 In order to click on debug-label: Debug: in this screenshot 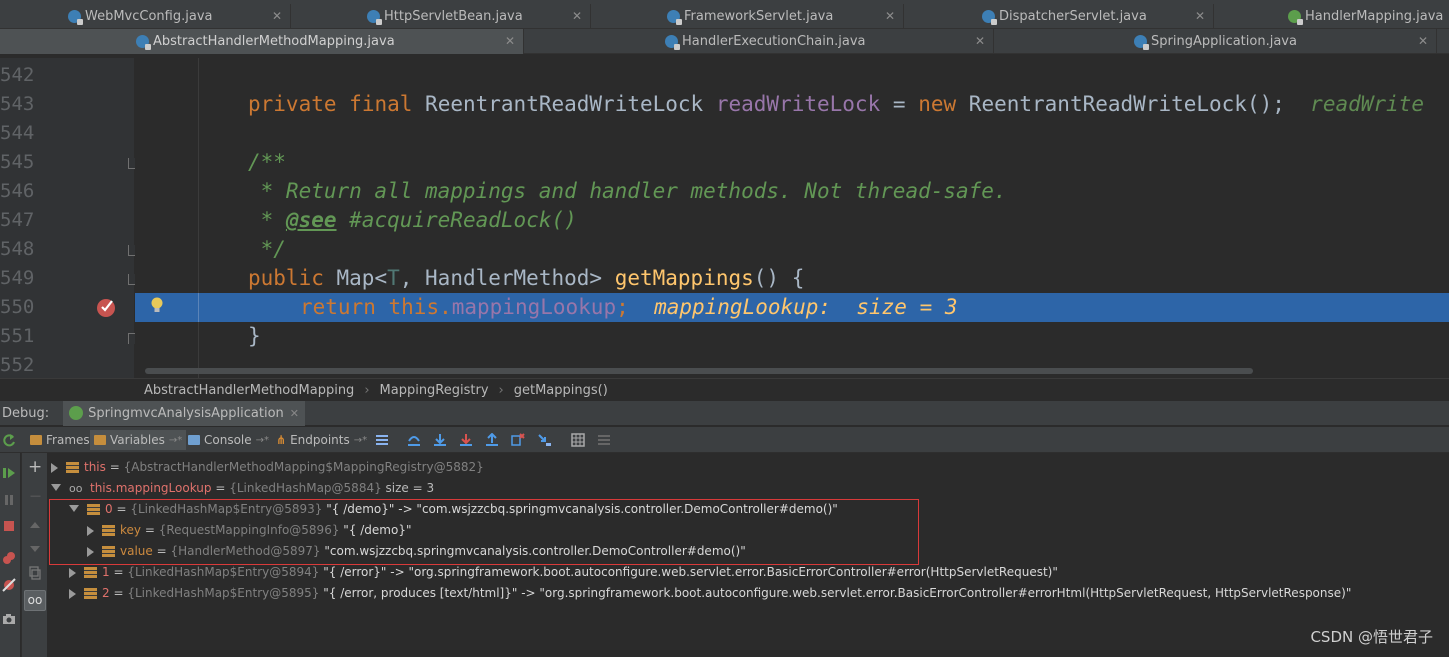, I will do `click(26, 413)`.